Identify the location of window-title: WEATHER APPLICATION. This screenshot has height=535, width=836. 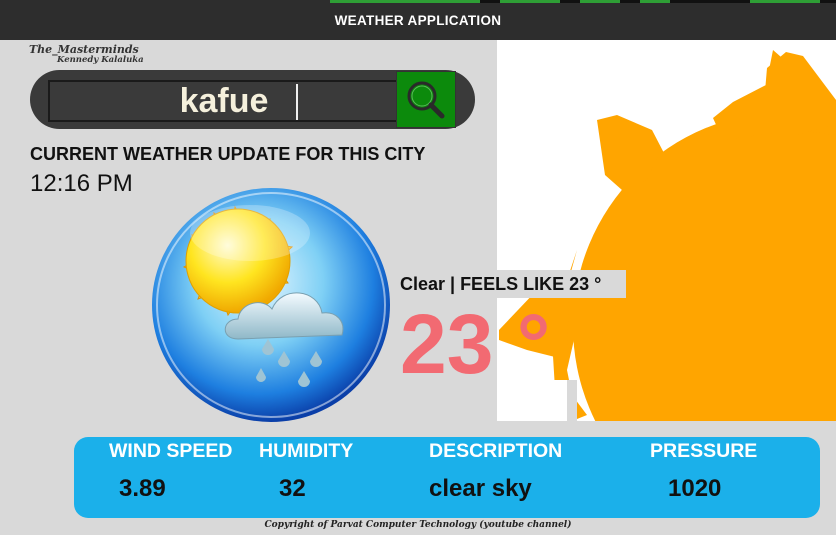
(418, 20).